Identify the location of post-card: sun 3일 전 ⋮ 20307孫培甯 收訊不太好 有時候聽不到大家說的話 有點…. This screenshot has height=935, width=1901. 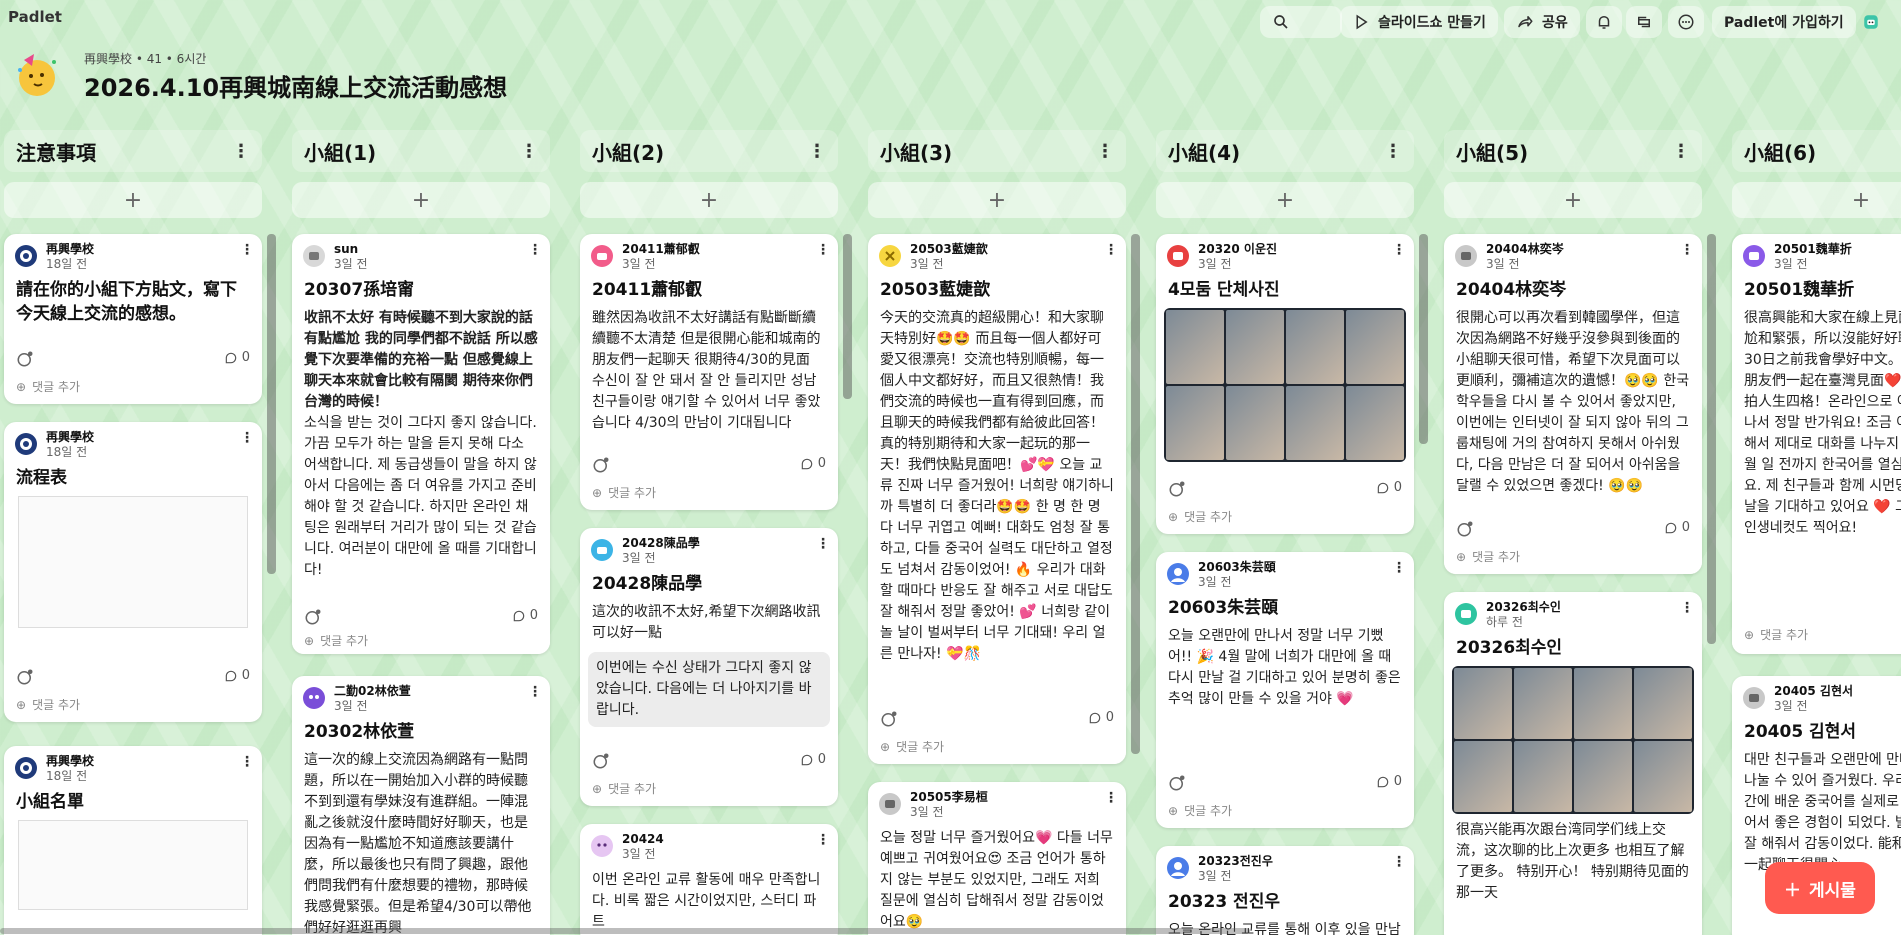
(421, 444).